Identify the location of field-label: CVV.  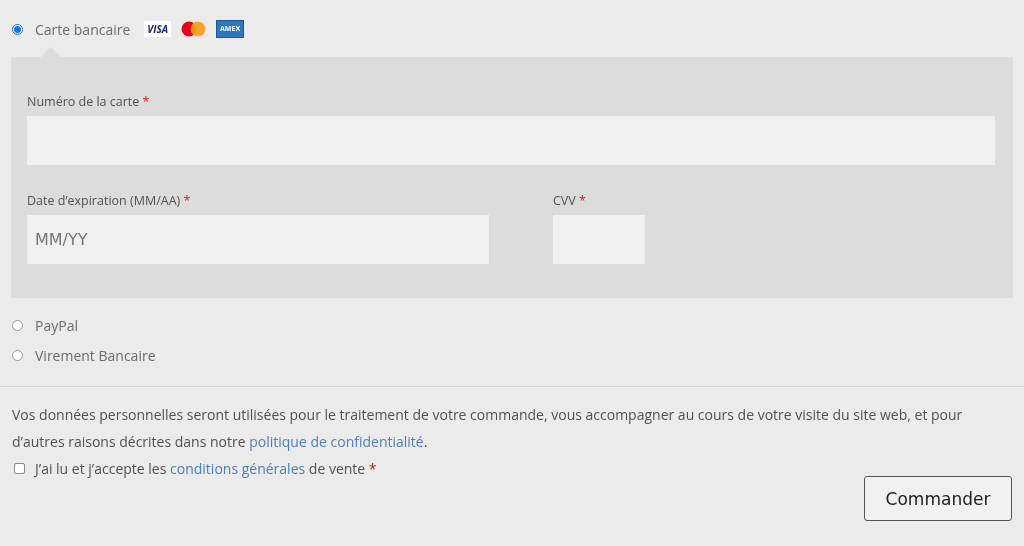
(564, 200).